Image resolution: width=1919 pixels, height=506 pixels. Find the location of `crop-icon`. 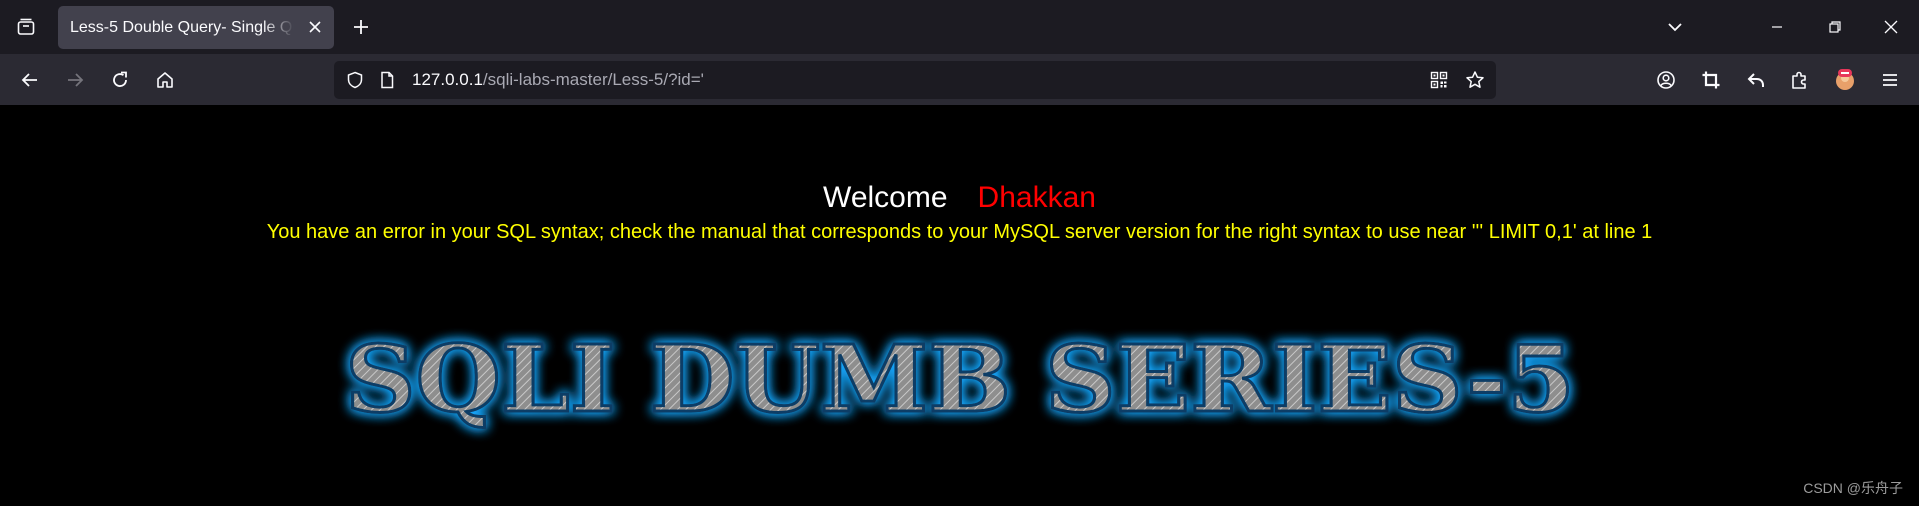

crop-icon is located at coordinates (1711, 80).